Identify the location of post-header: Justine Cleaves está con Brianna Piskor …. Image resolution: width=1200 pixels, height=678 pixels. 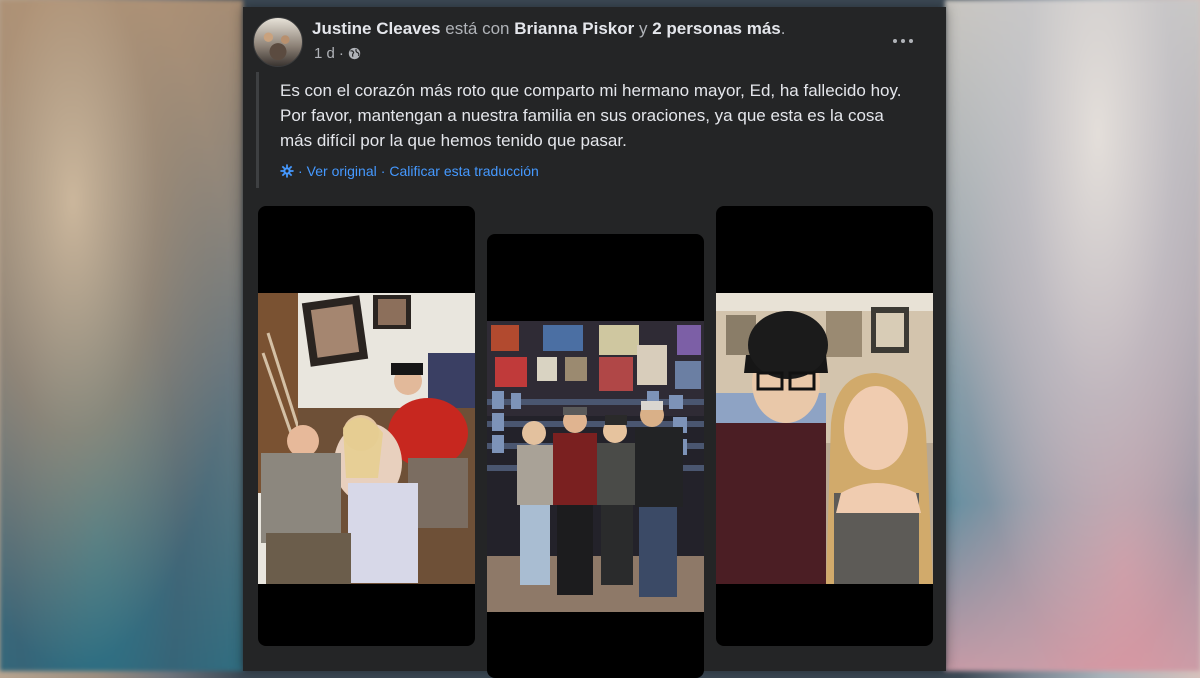
(593, 45).